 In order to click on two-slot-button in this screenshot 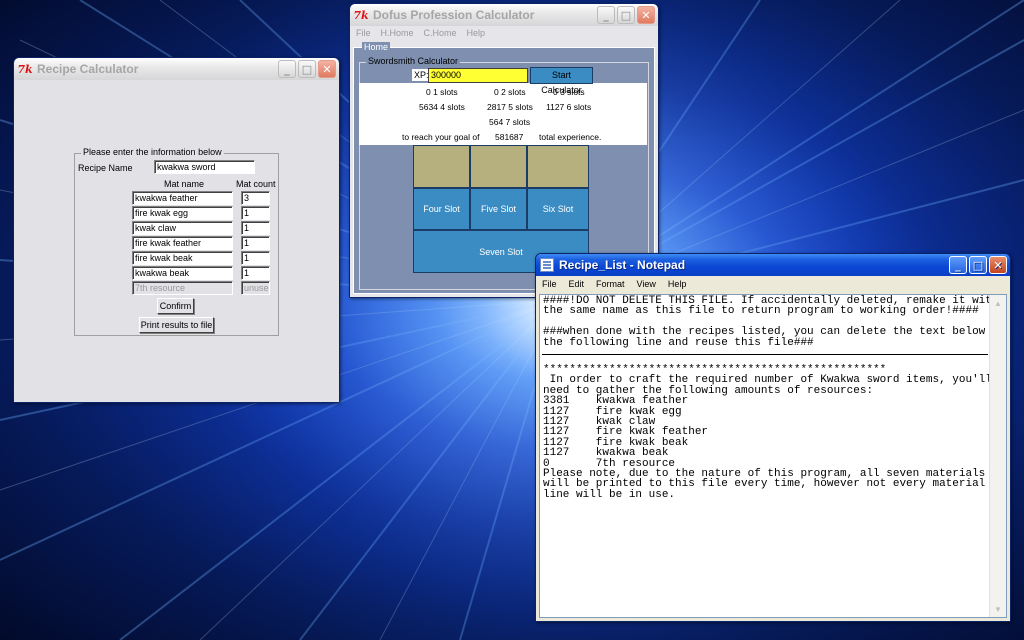, I will do `click(498, 166)`.